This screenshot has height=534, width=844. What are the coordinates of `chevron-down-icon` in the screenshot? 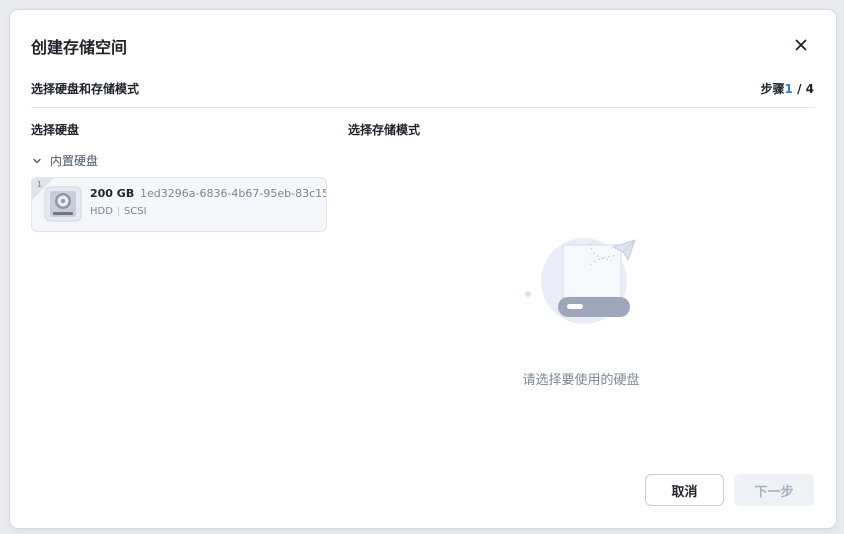 It's located at (37, 160).